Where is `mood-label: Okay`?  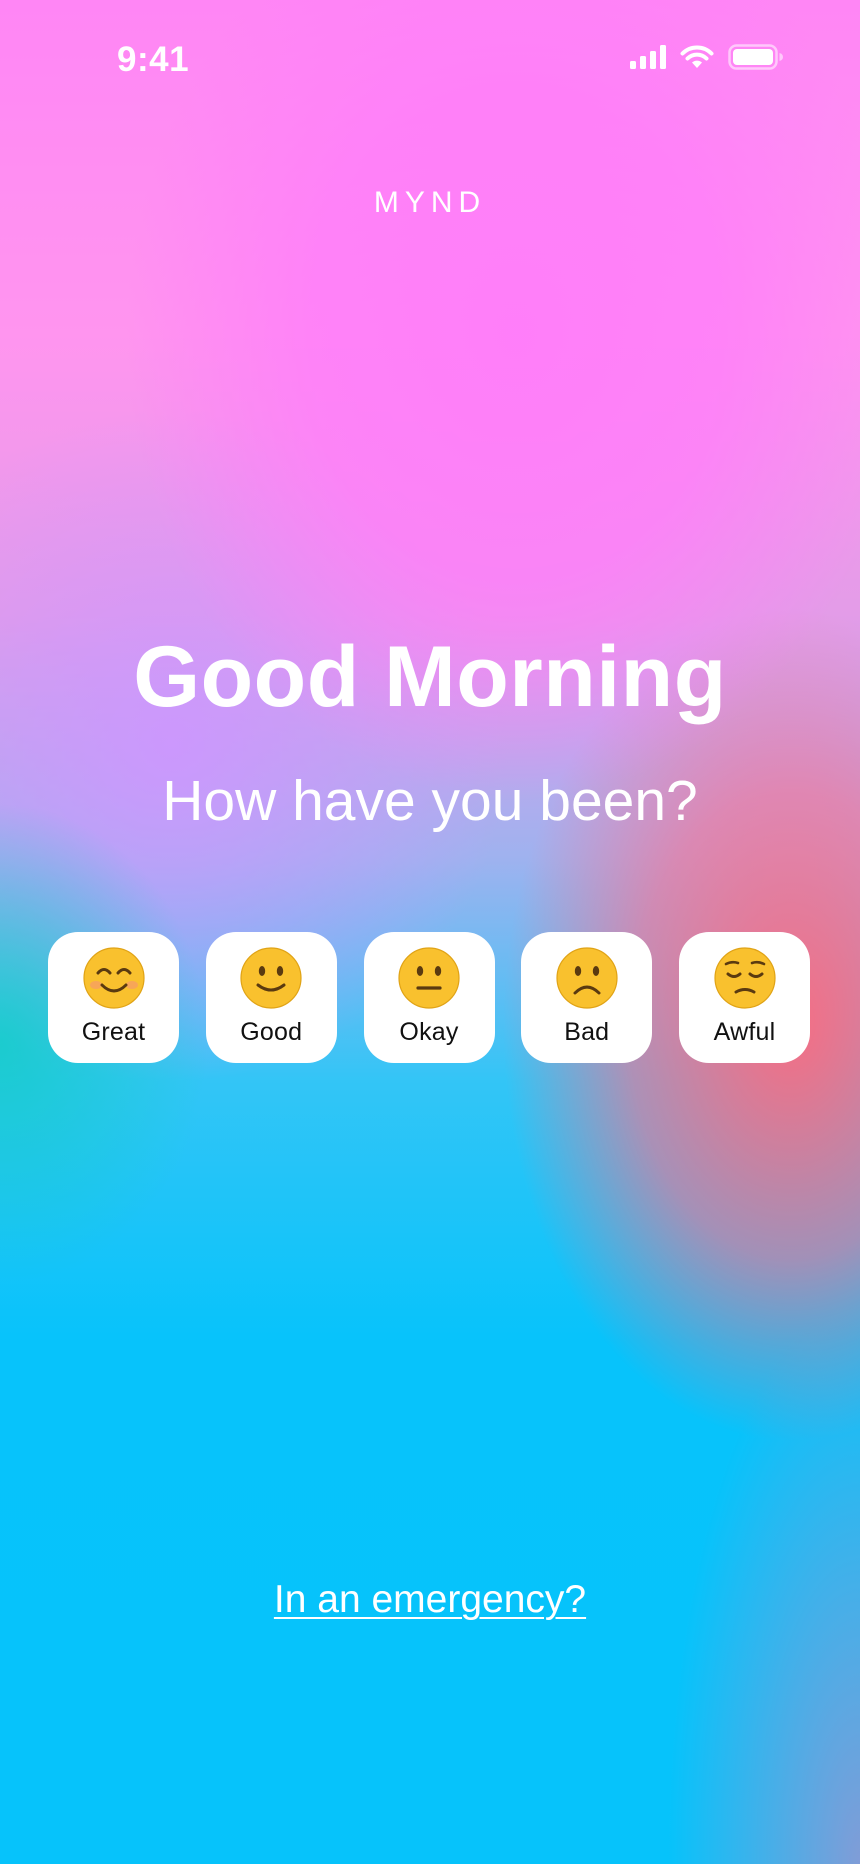 mood-label: Okay is located at coordinates (429, 1032).